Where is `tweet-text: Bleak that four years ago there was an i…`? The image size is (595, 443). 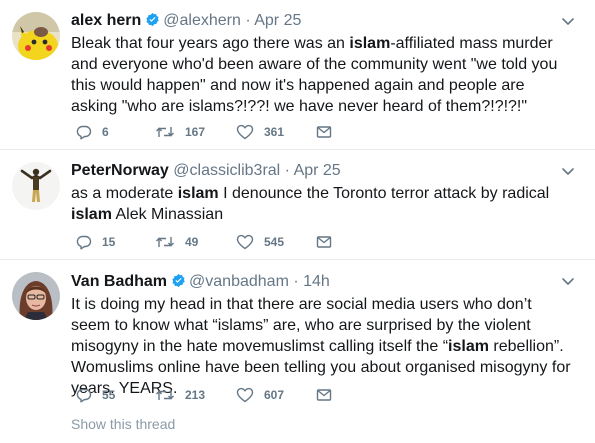
tweet-text: Bleak that four years ago there was an i… is located at coordinates (314, 75).